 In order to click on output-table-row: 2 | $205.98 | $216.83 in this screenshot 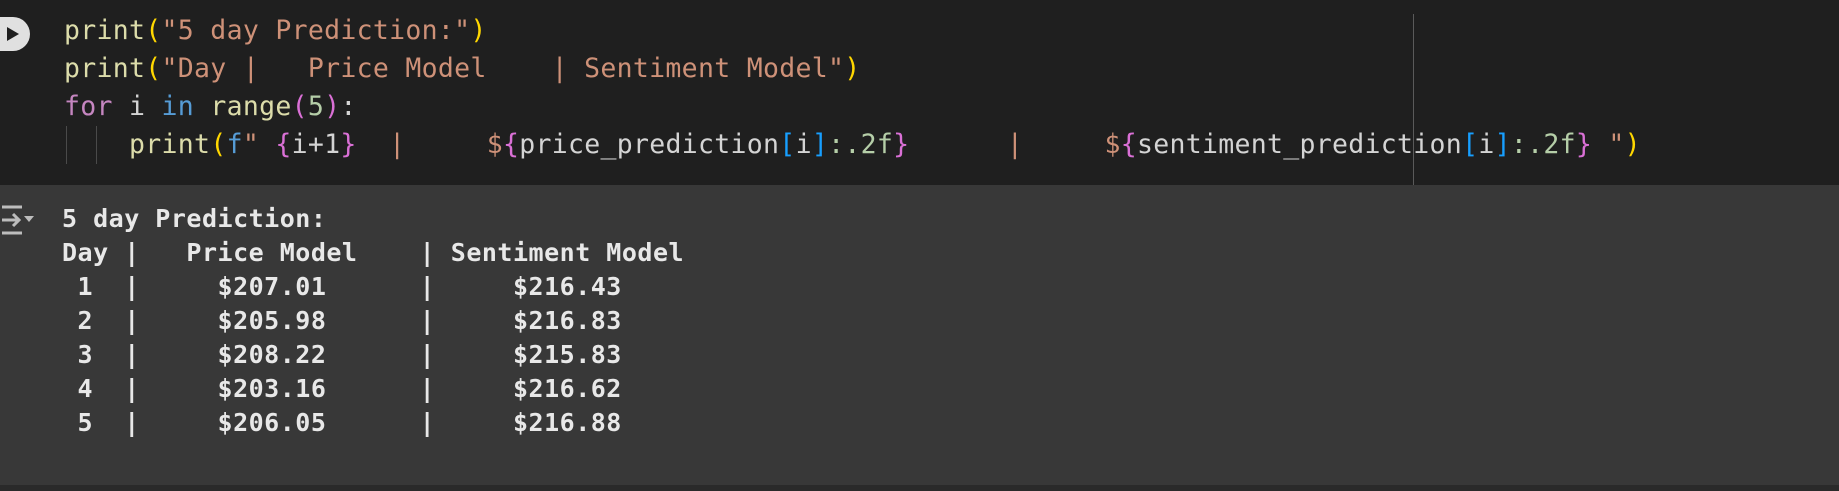, I will do `click(342, 320)`.